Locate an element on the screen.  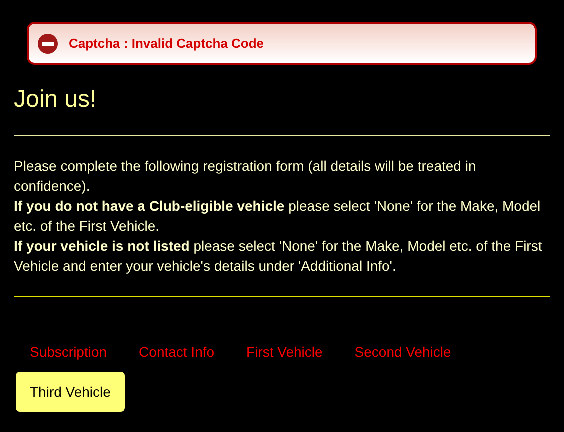
page-heading: Join us! is located at coordinates (56, 100).